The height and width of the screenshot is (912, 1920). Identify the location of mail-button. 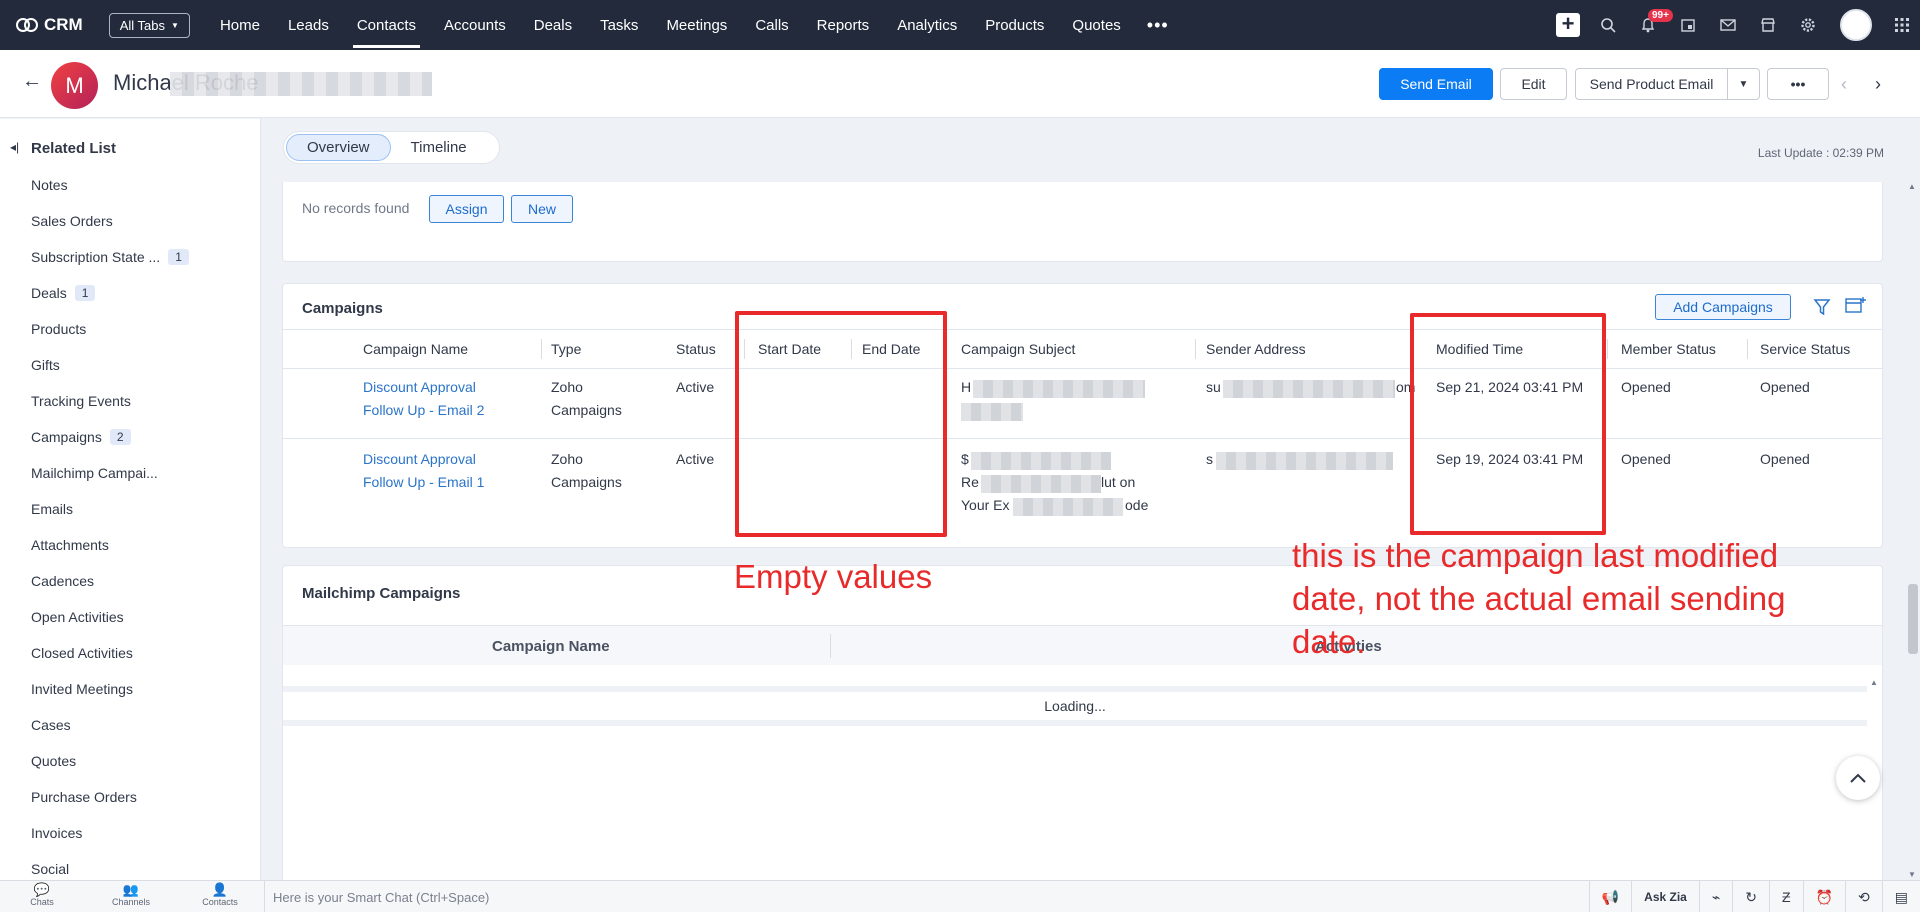
(1728, 25).